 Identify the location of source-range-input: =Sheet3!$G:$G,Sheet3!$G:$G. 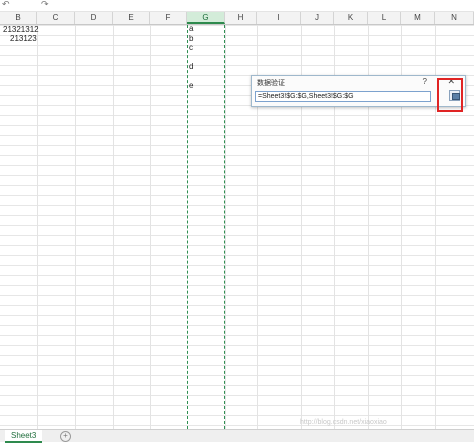
(343, 96).